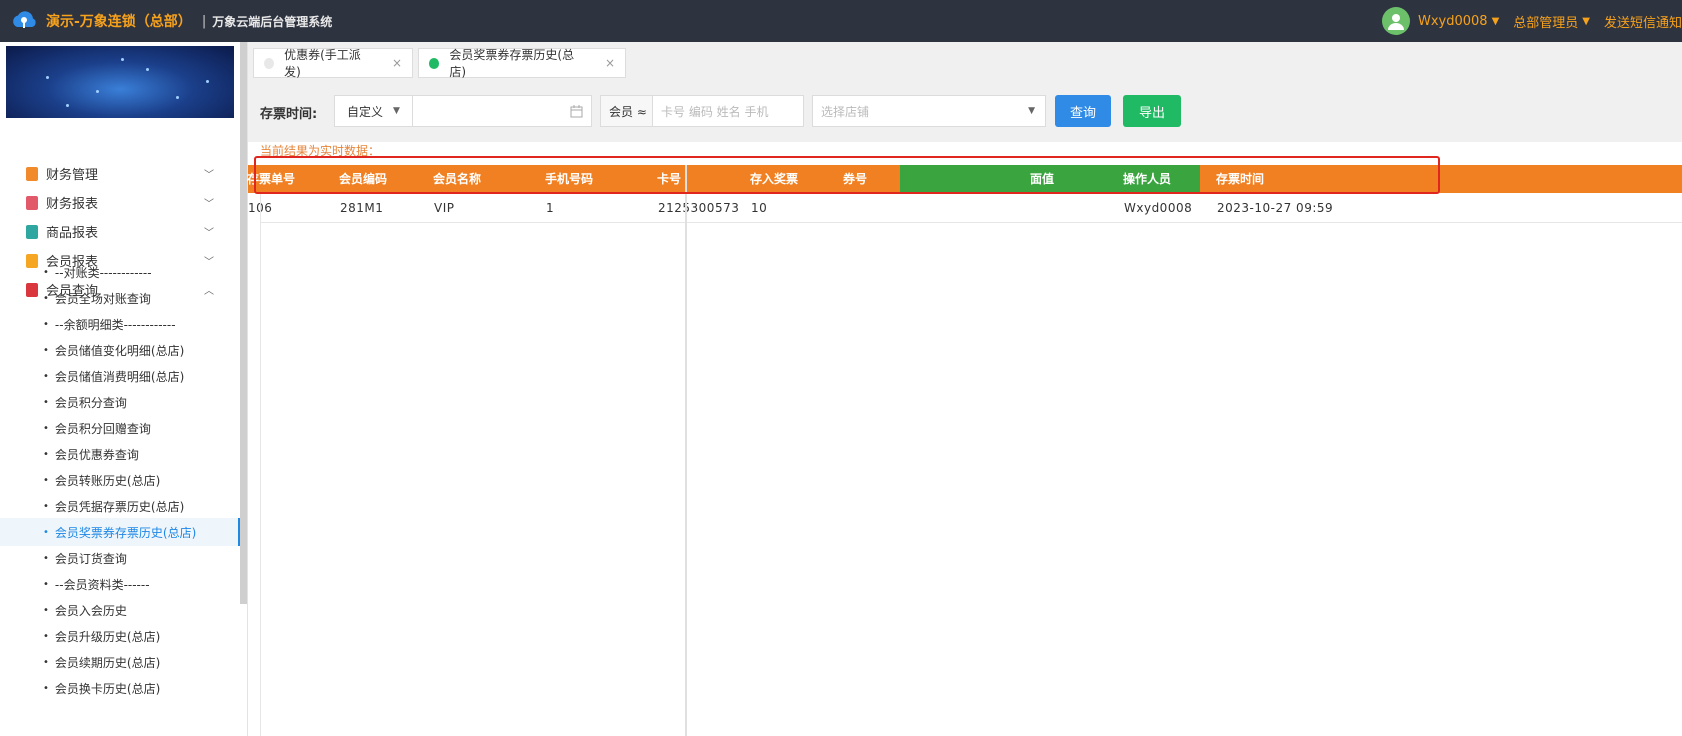  Describe the element at coordinates (576, 111) in the screenshot. I see `calendar-icon` at that location.